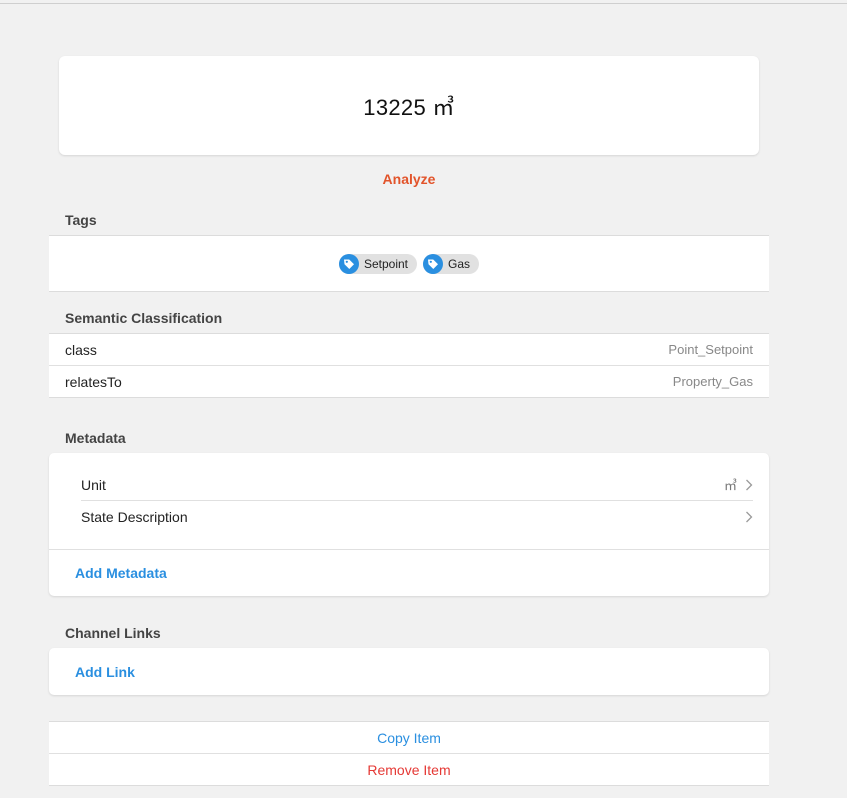 The height and width of the screenshot is (798, 847). Describe the element at coordinates (105, 672) in the screenshot. I see `add-link-button: Add Link` at that location.